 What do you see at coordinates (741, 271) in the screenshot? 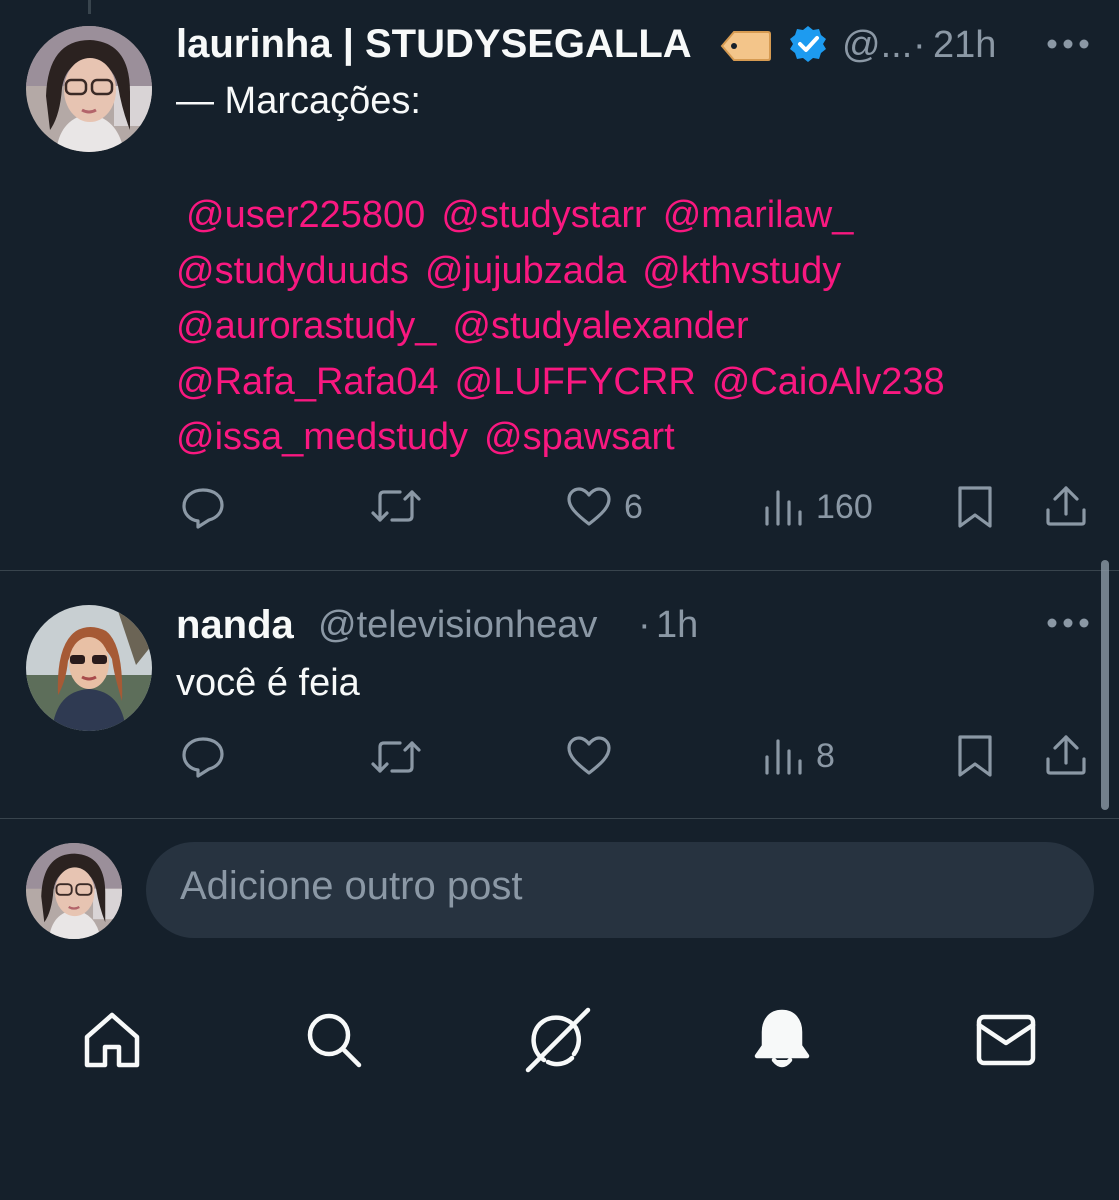
I see `mention-link: @kthvstudy` at bounding box center [741, 271].